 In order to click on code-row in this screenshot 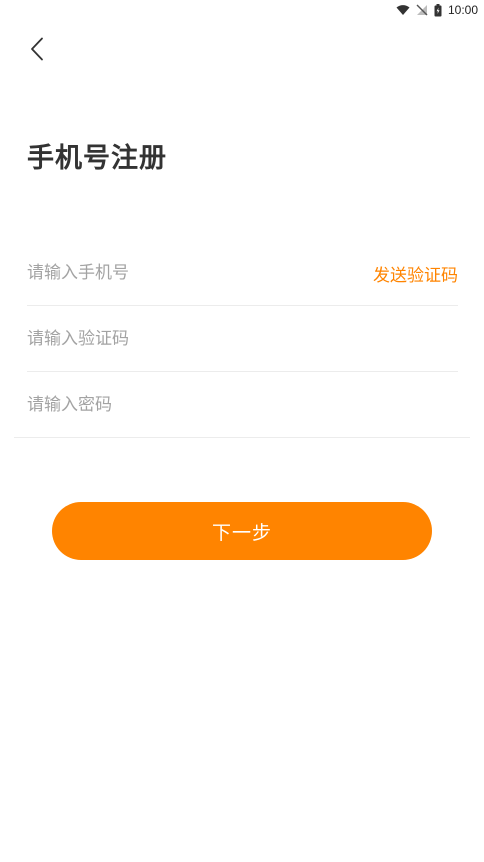, I will do `click(242, 339)`.